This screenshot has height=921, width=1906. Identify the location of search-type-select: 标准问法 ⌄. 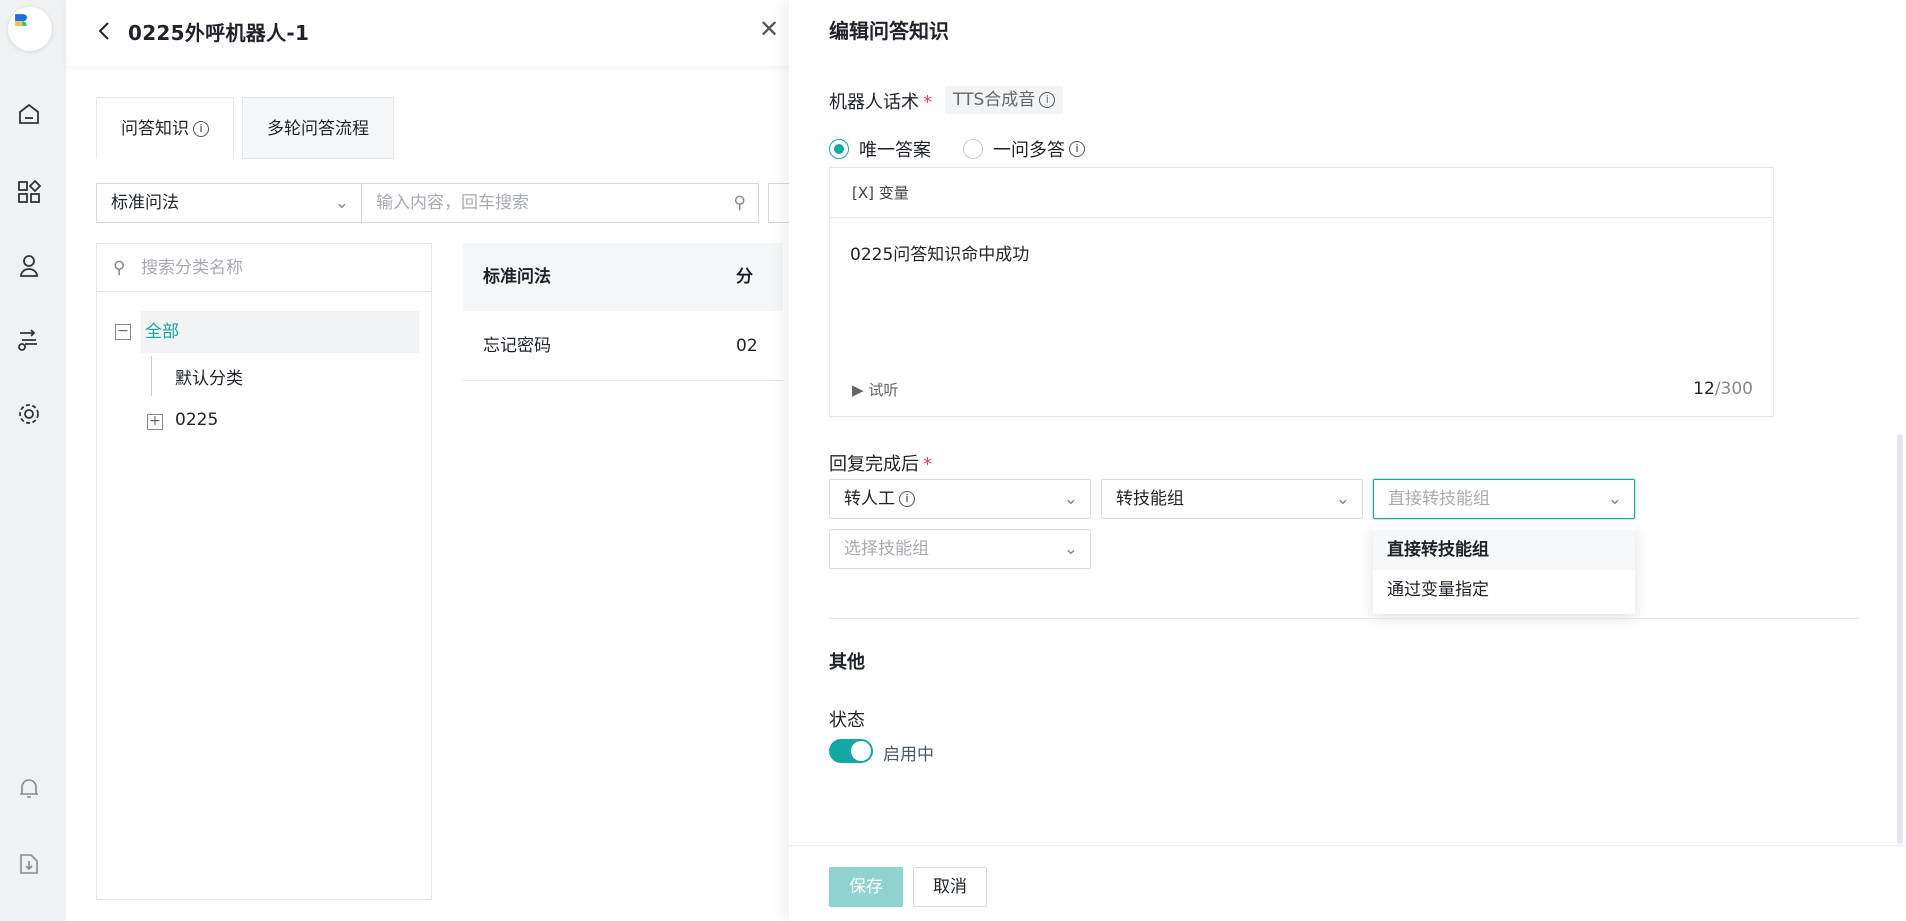
(229, 203).